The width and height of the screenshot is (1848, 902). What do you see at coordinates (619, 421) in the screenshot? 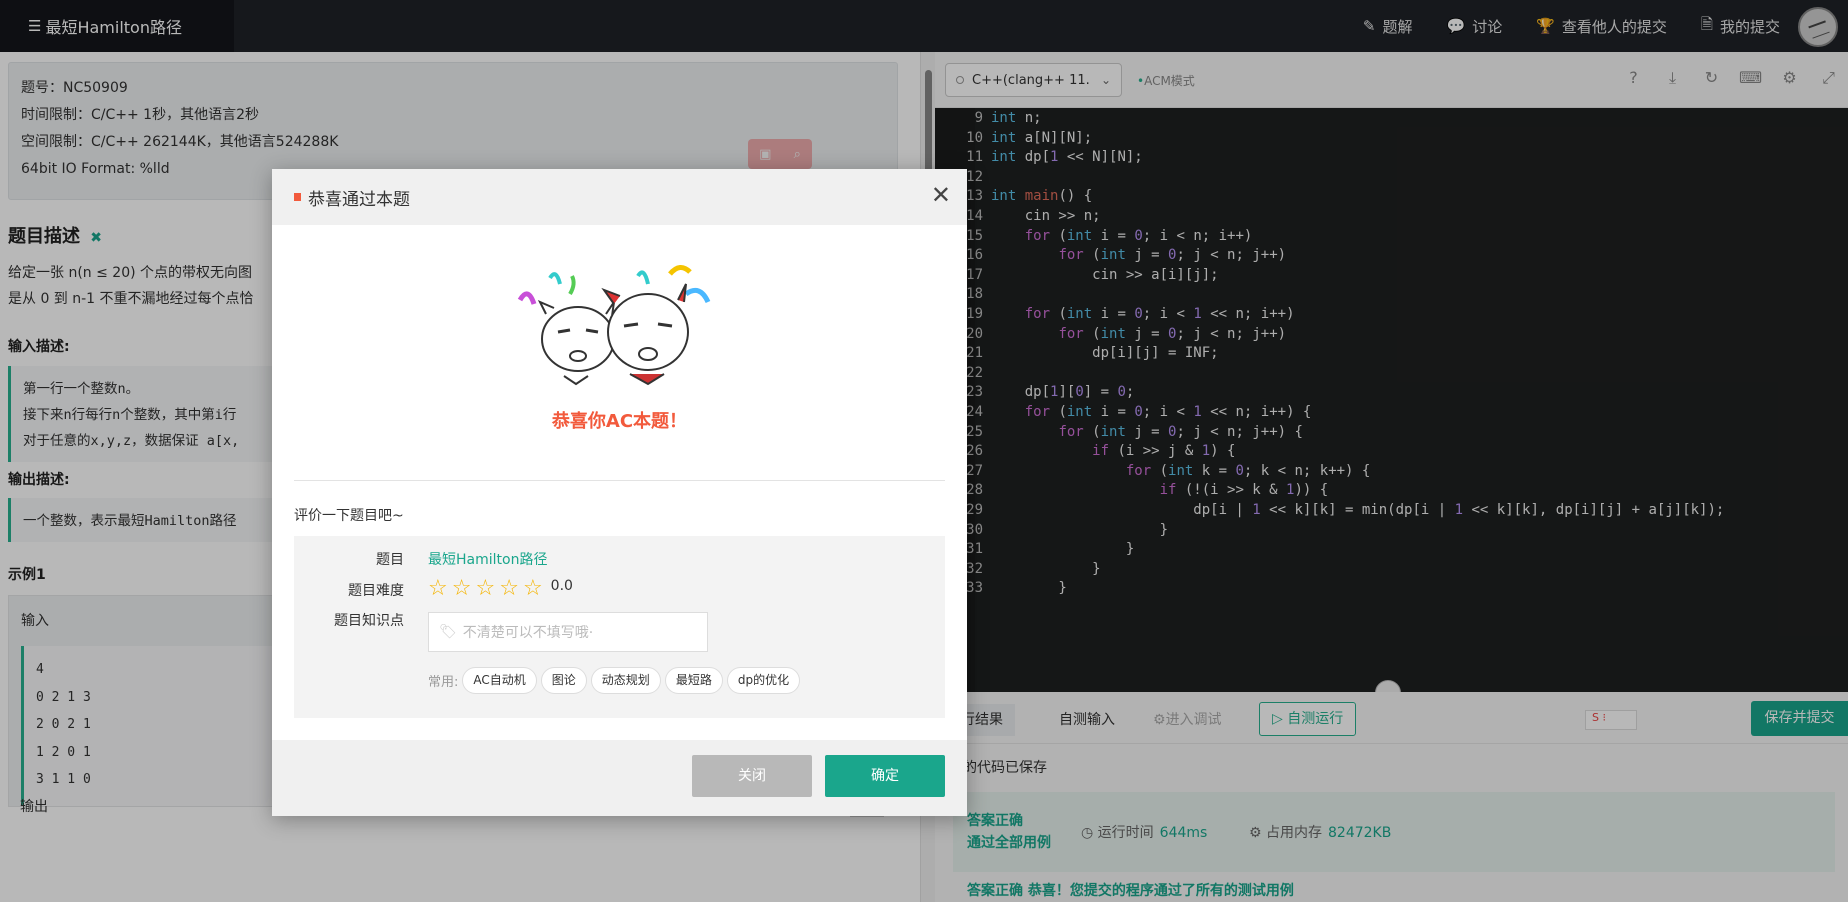
I see `congrats-text: 恭喜你AC本题！` at bounding box center [619, 421].